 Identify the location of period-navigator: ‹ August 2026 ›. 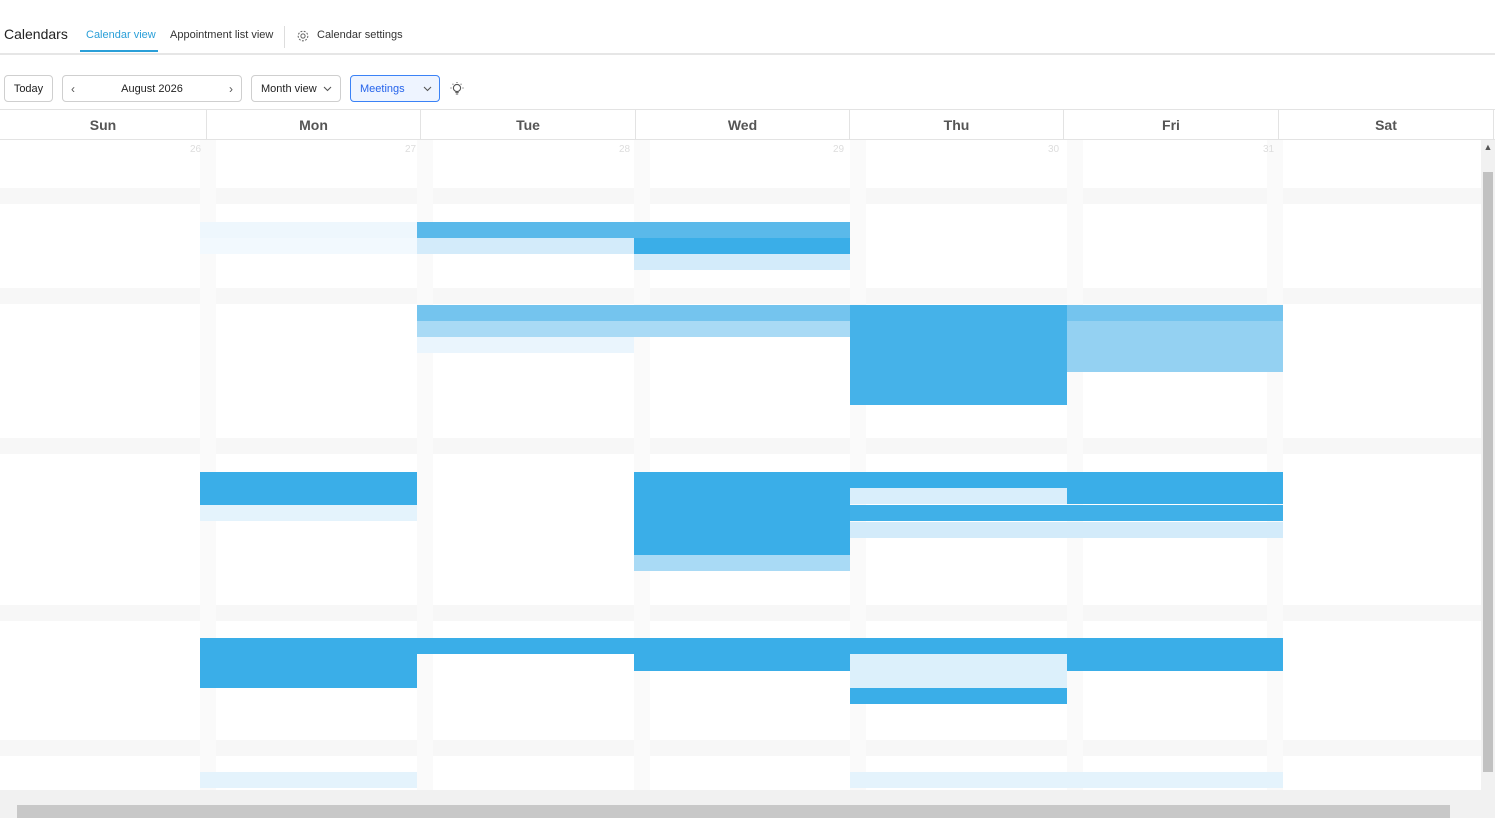
(152, 88).